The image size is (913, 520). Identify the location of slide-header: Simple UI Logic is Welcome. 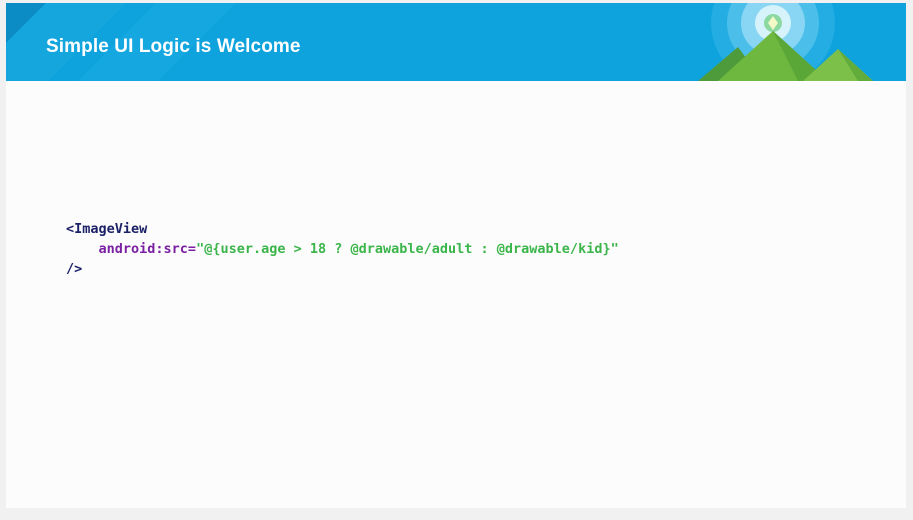
(456, 42).